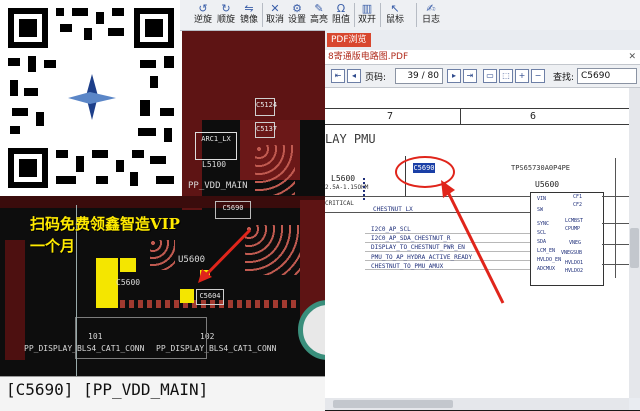 This screenshot has width=640, height=411. Describe the element at coordinates (214, 164) in the screenshot. I see `label-l5100: L5100` at that location.